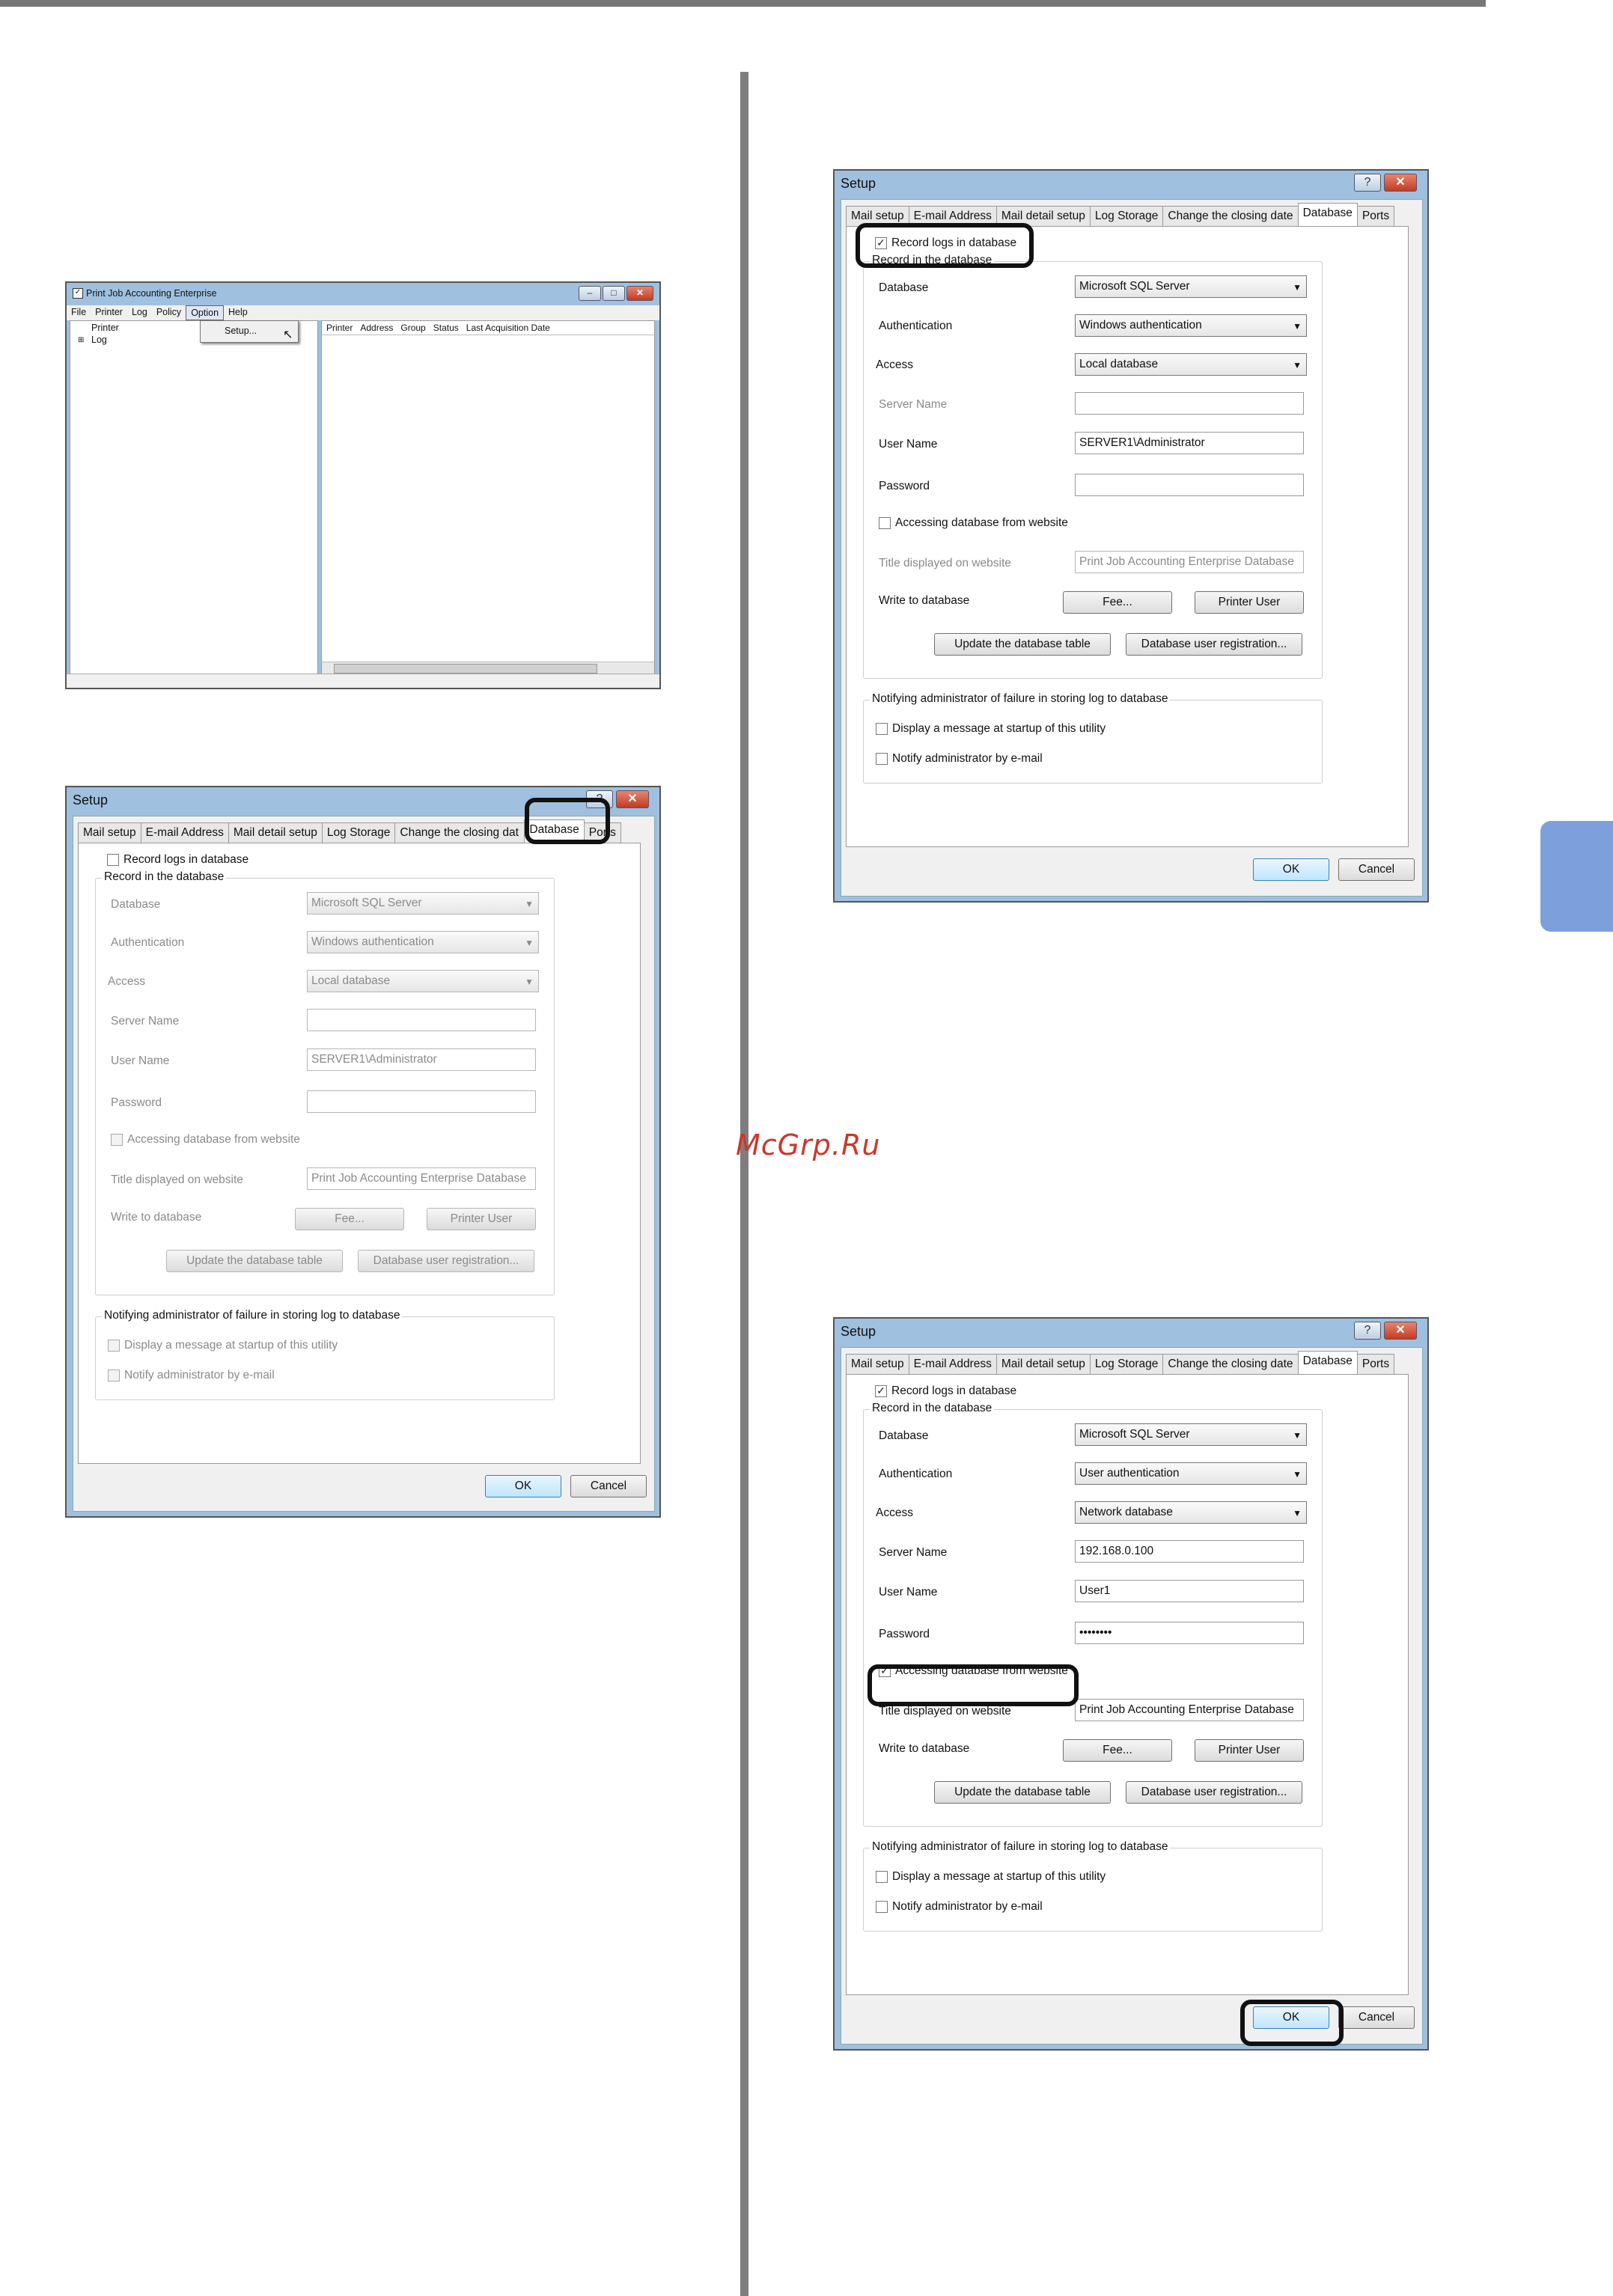  Describe the element at coordinates (465, 669) in the screenshot. I see `scrollbar-thumb` at that location.